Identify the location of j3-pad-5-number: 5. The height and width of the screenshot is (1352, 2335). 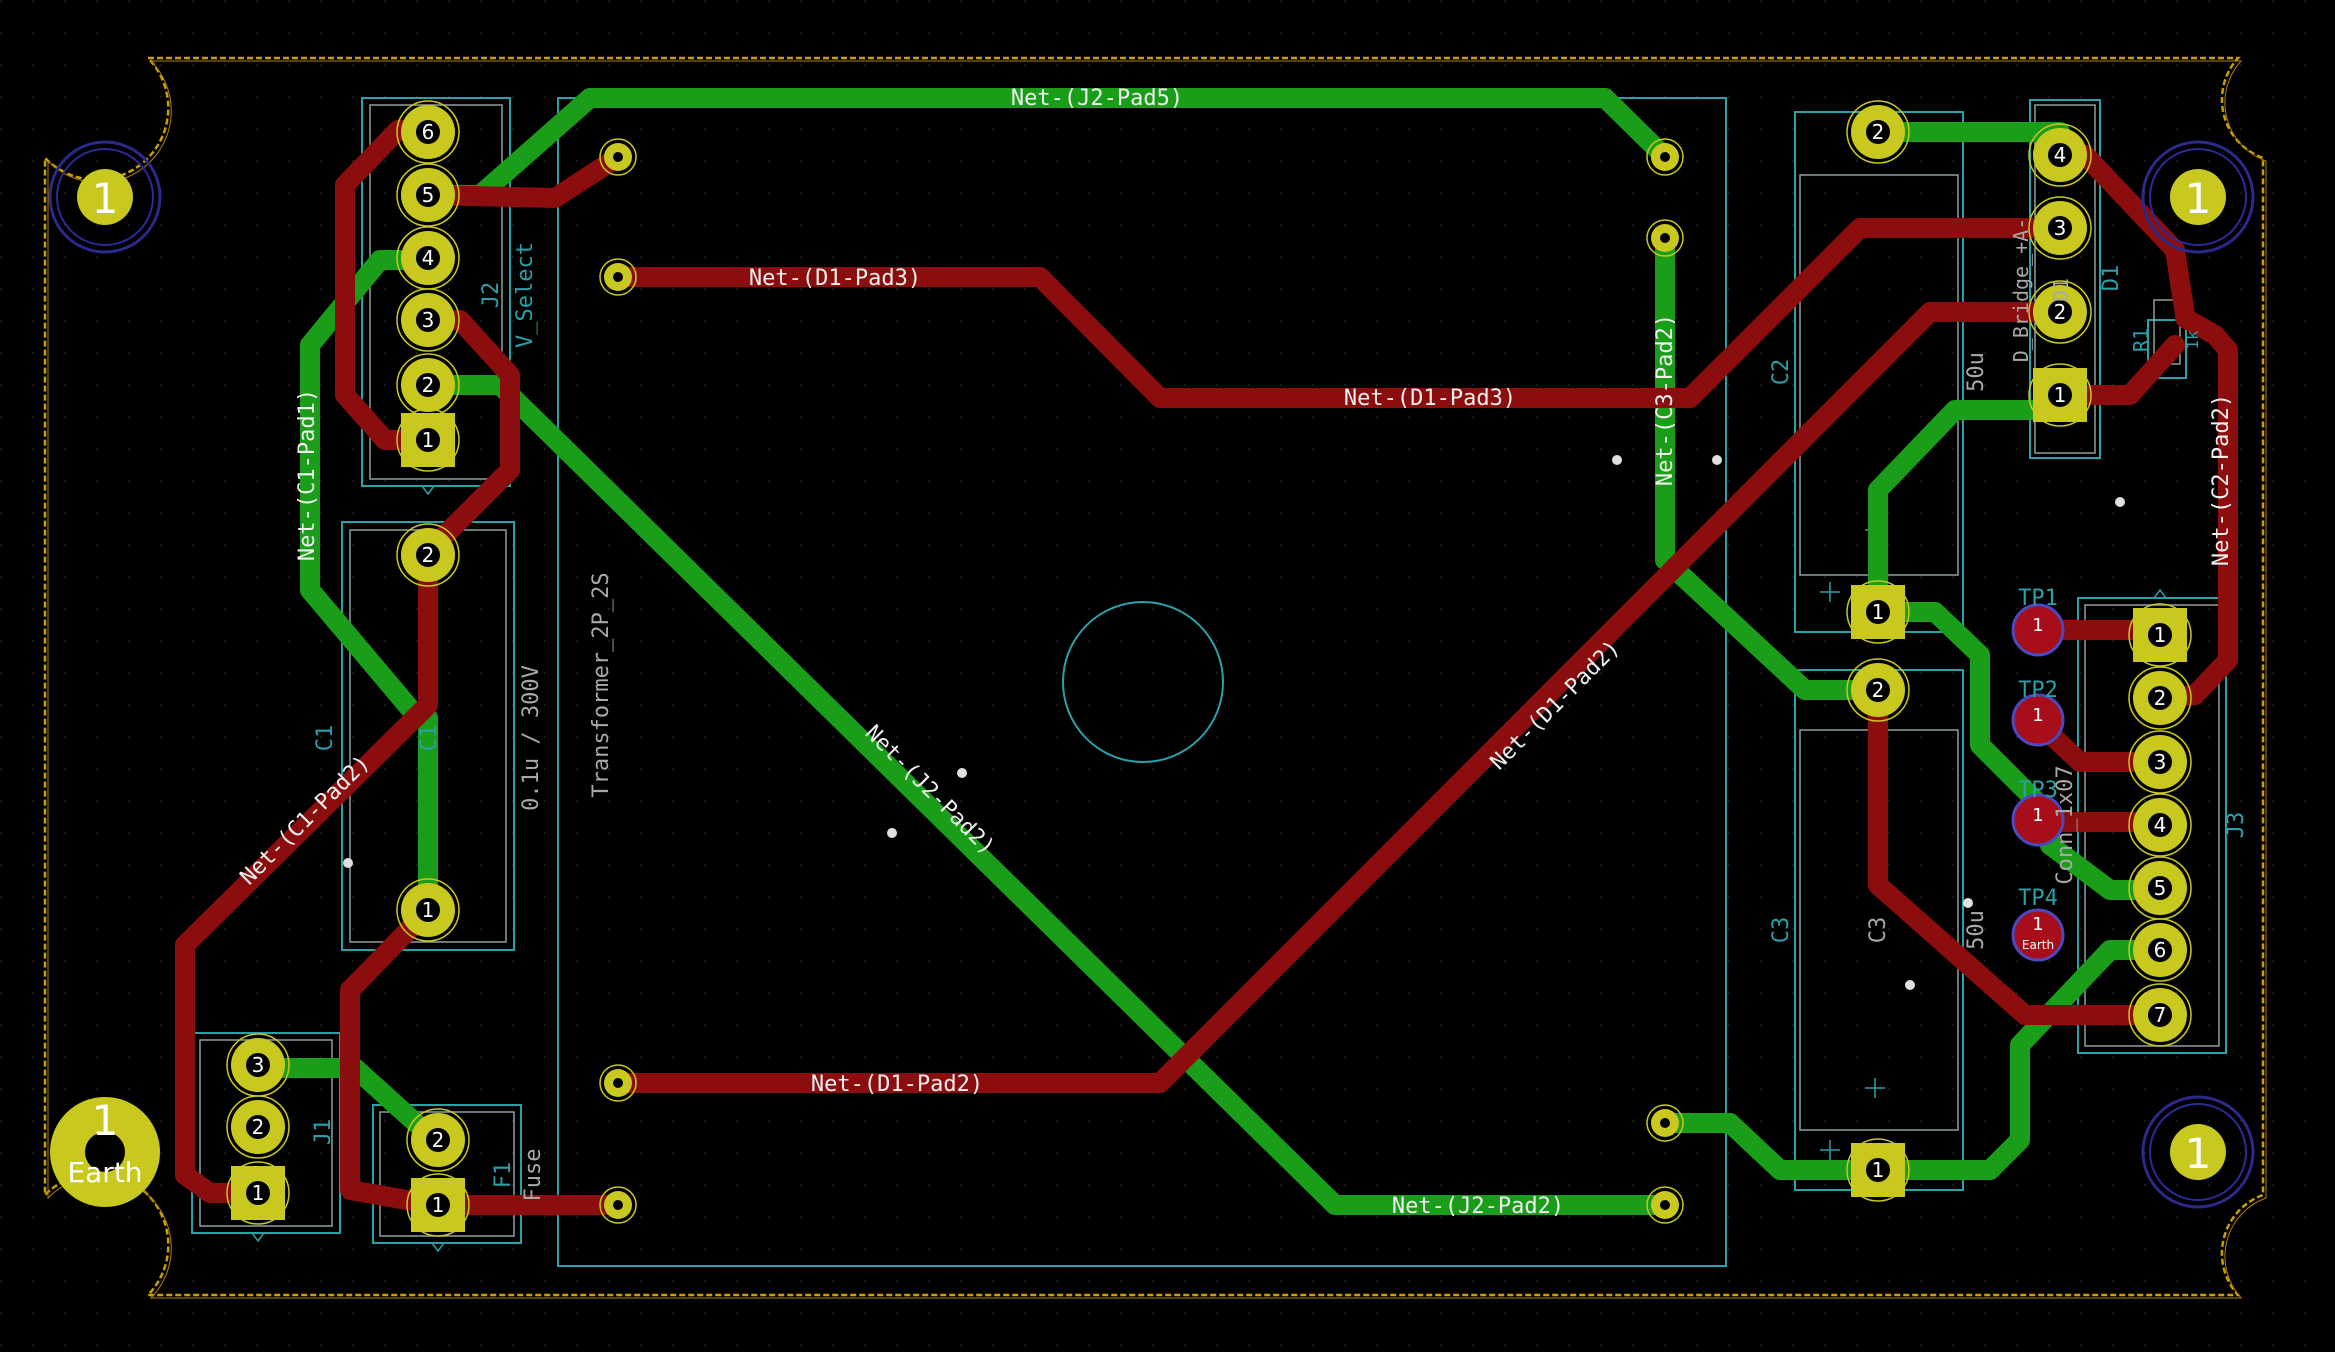
(2160, 888).